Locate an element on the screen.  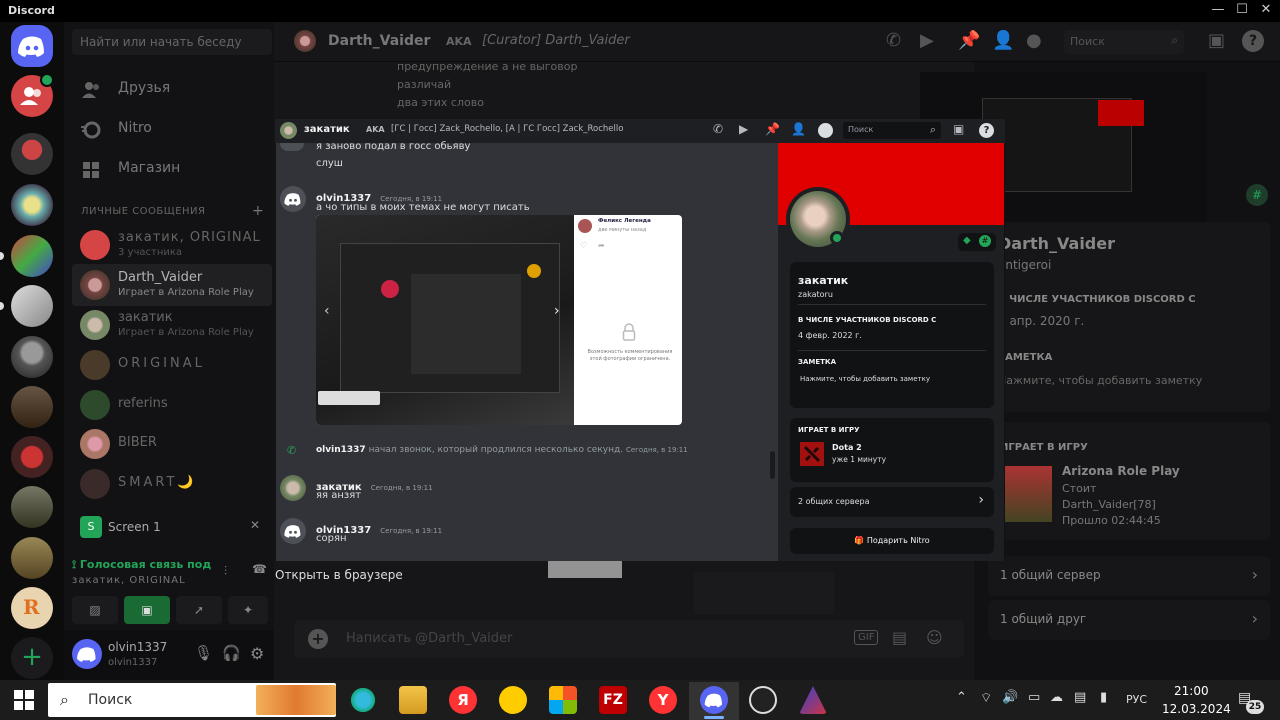
add-server-icon: + is located at coordinates (32, 658).